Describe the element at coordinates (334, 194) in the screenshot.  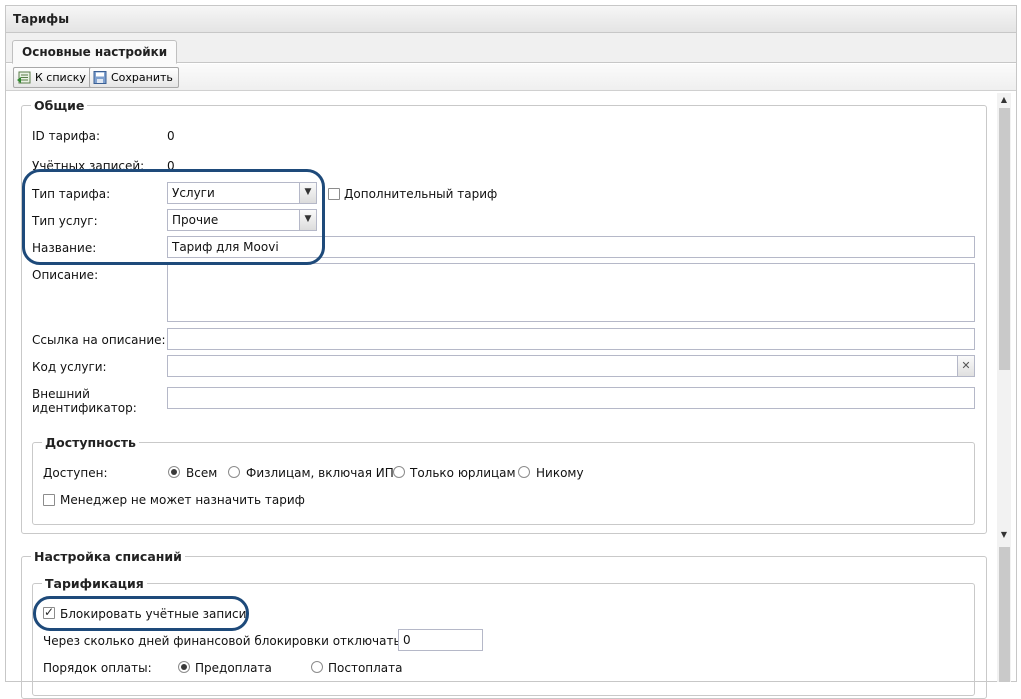
I see `additional-tariff-checkbox` at that location.